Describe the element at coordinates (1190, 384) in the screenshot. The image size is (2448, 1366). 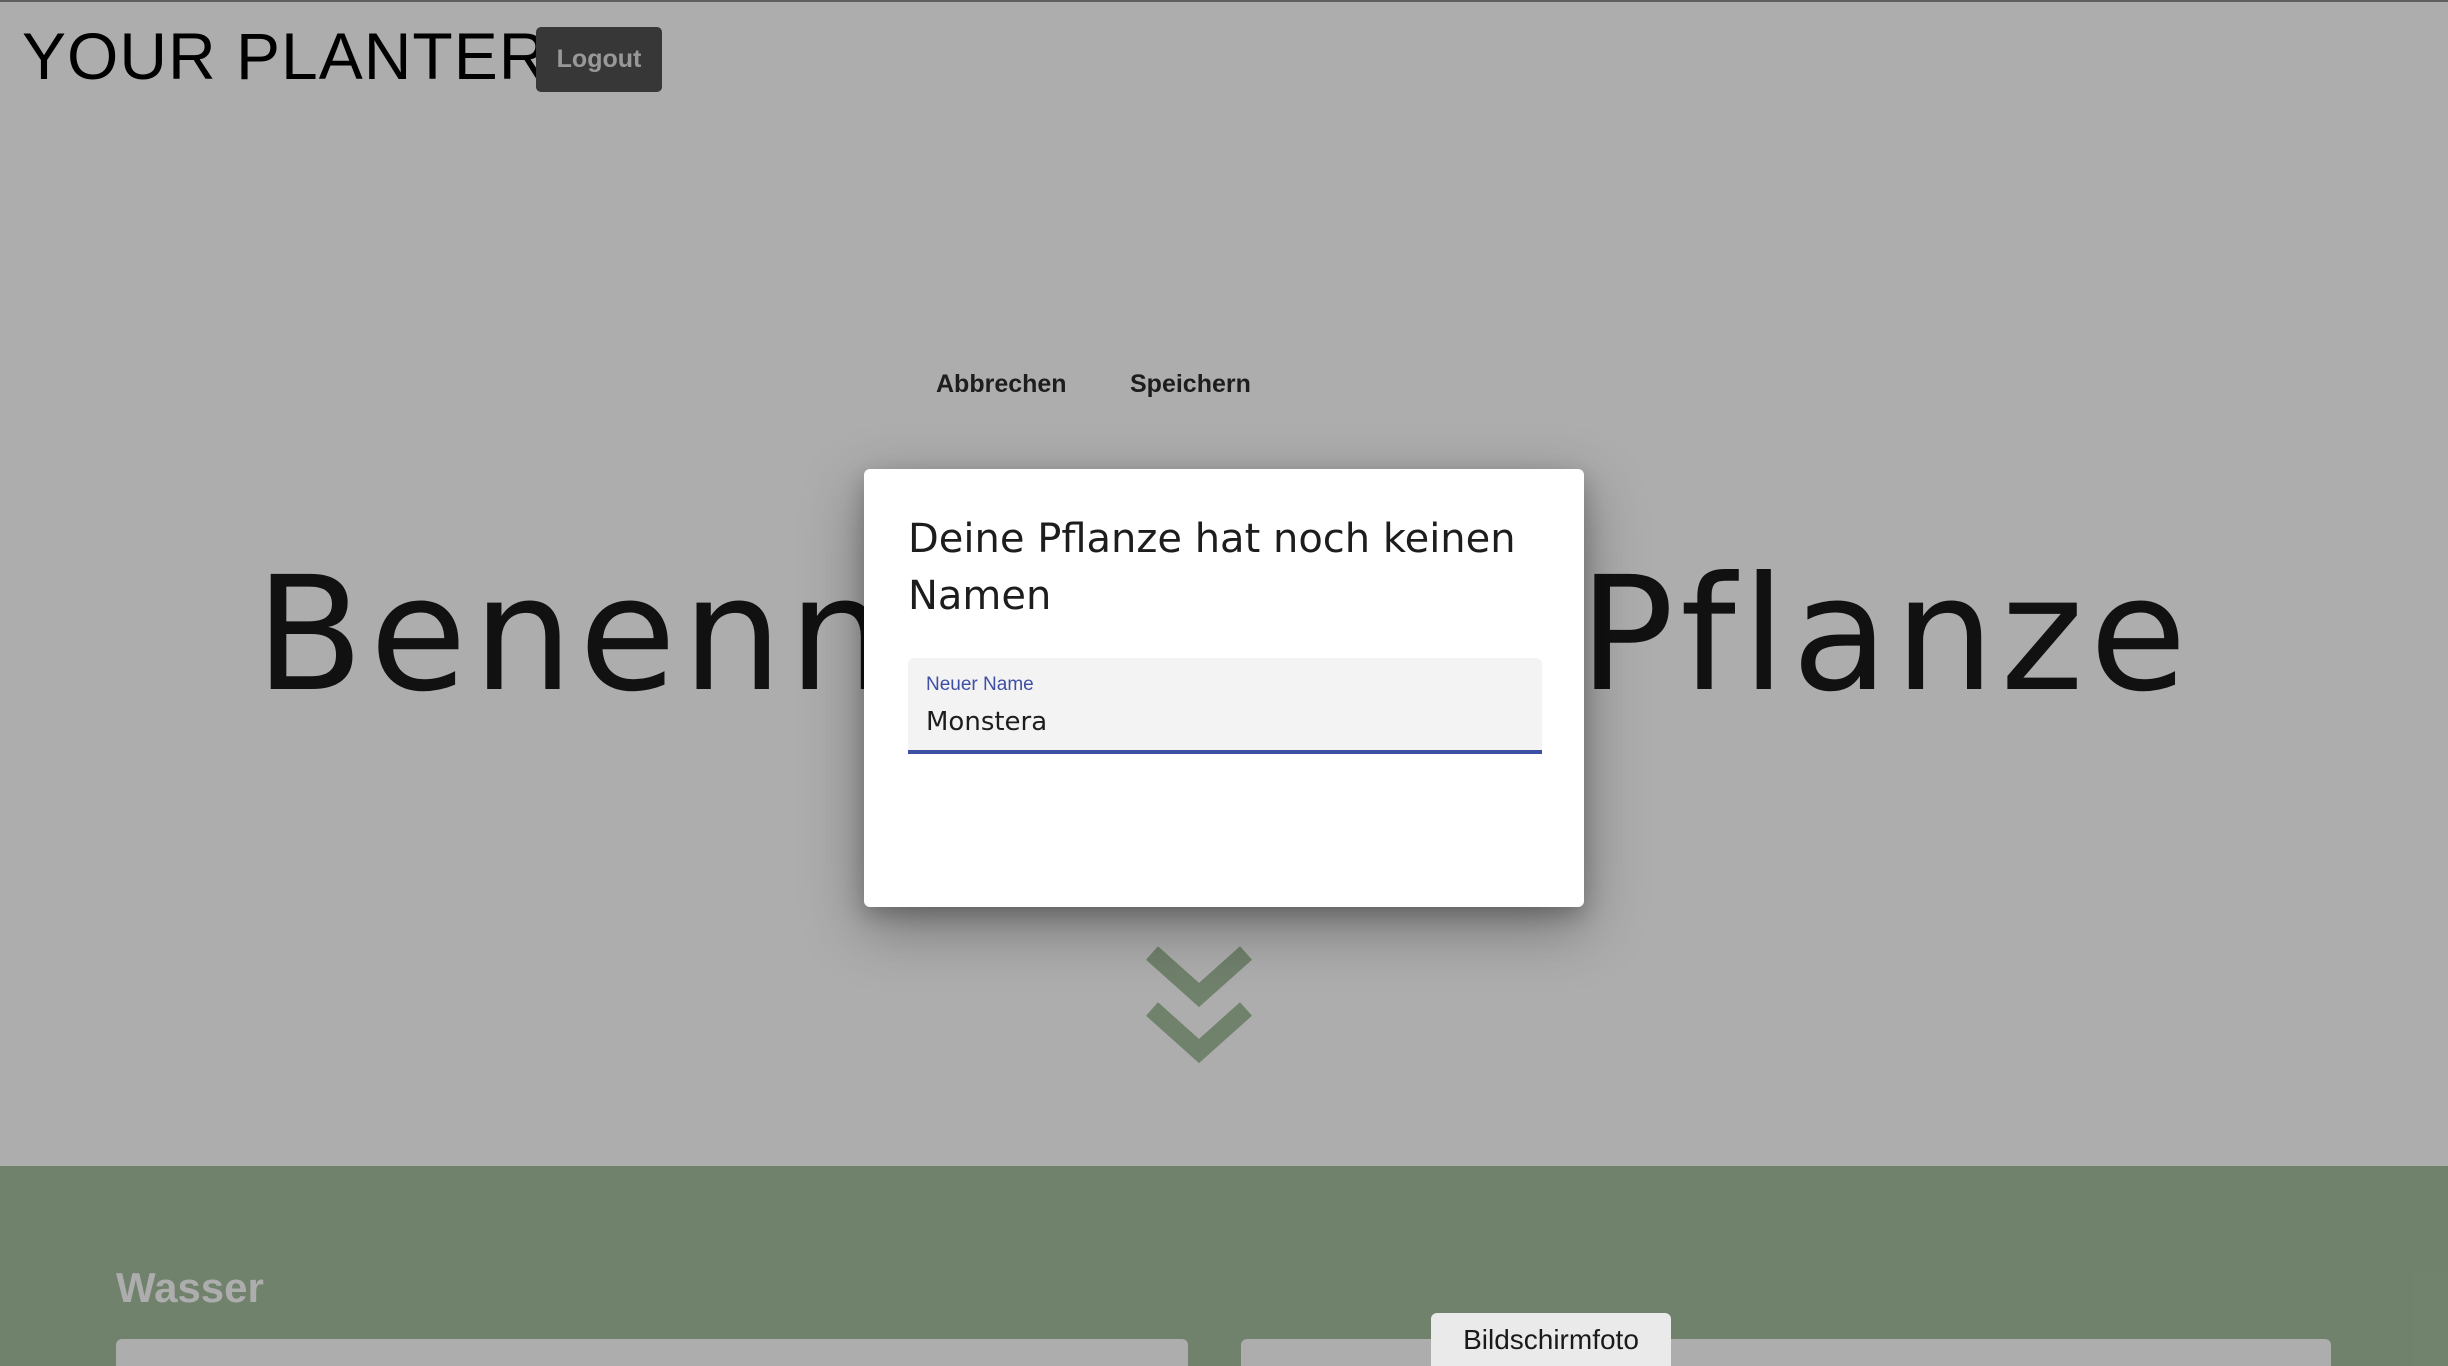
I see `save-button: Speichern` at that location.